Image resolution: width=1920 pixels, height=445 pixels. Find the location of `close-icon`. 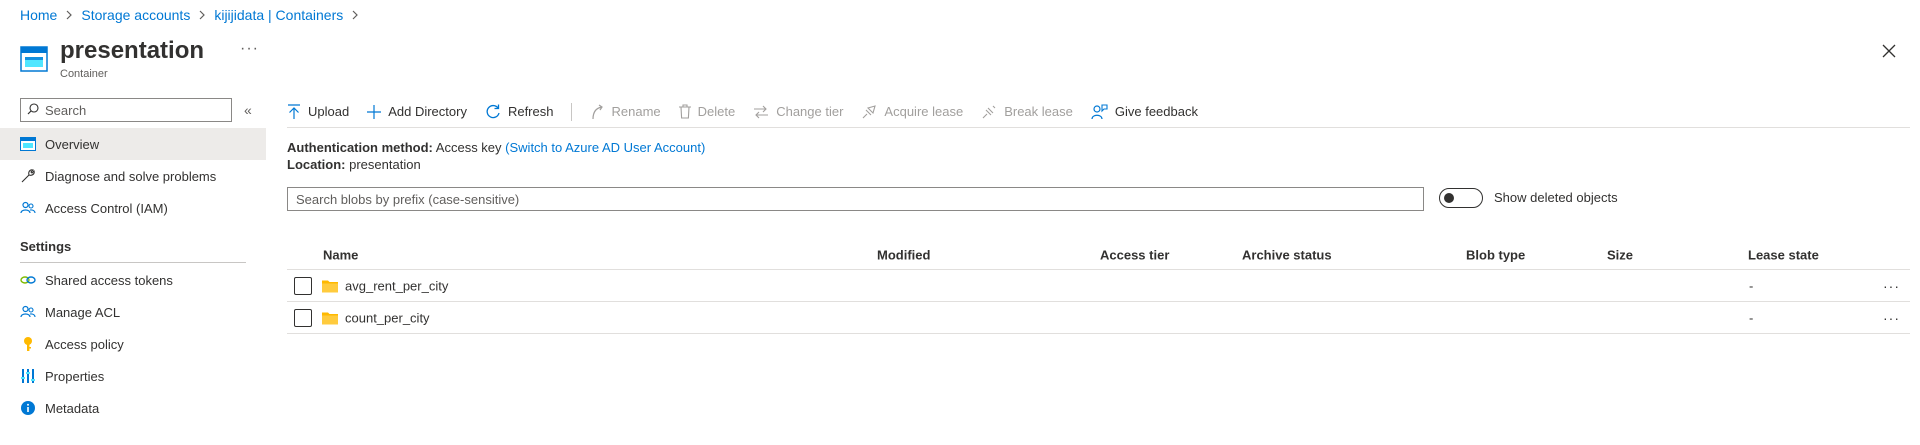

close-icon is located at coordinates (1889, 51).